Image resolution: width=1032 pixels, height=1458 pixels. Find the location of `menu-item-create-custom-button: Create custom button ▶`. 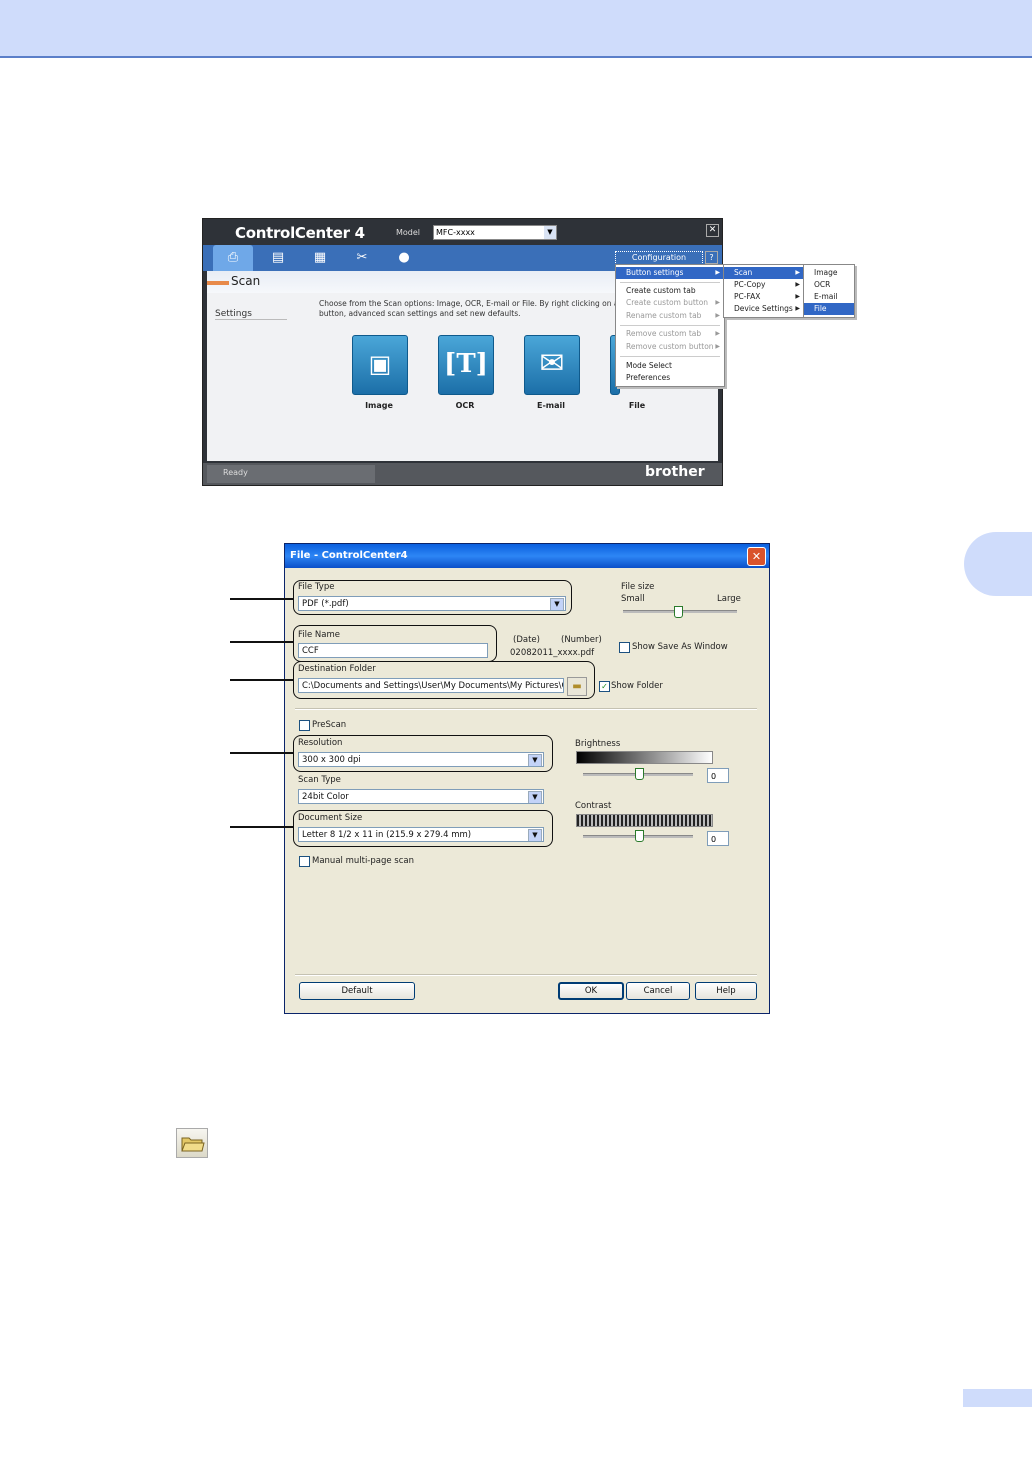

menu-item-create-custom-button: Create custom button ▶ is located at coordinates (670, 303).